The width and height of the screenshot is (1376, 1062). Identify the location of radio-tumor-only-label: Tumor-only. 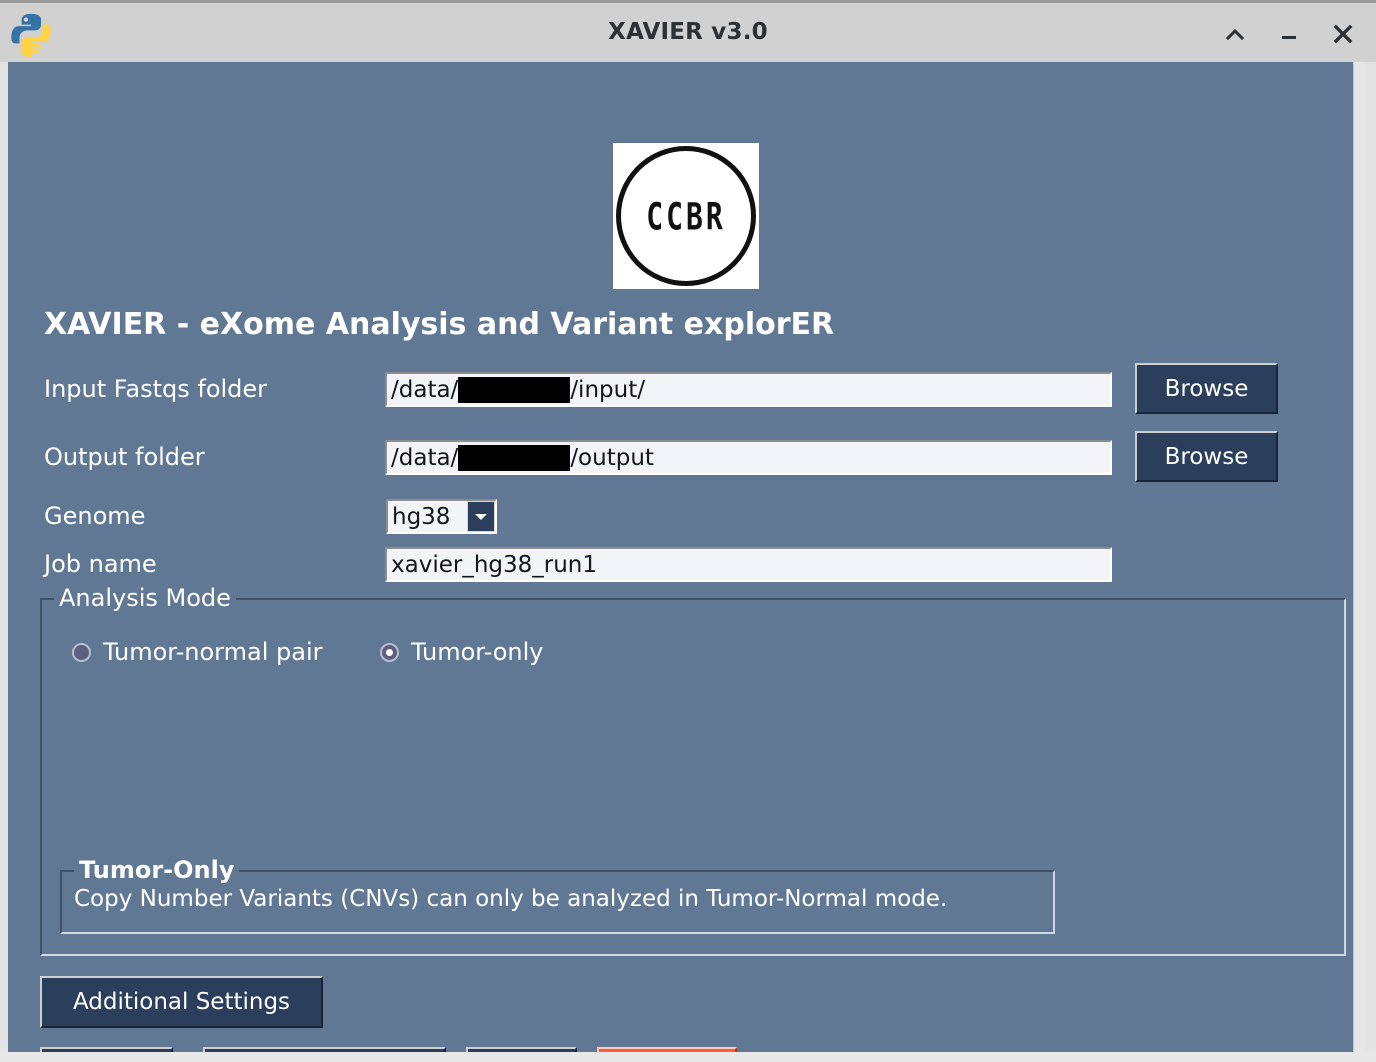
(477, 652).